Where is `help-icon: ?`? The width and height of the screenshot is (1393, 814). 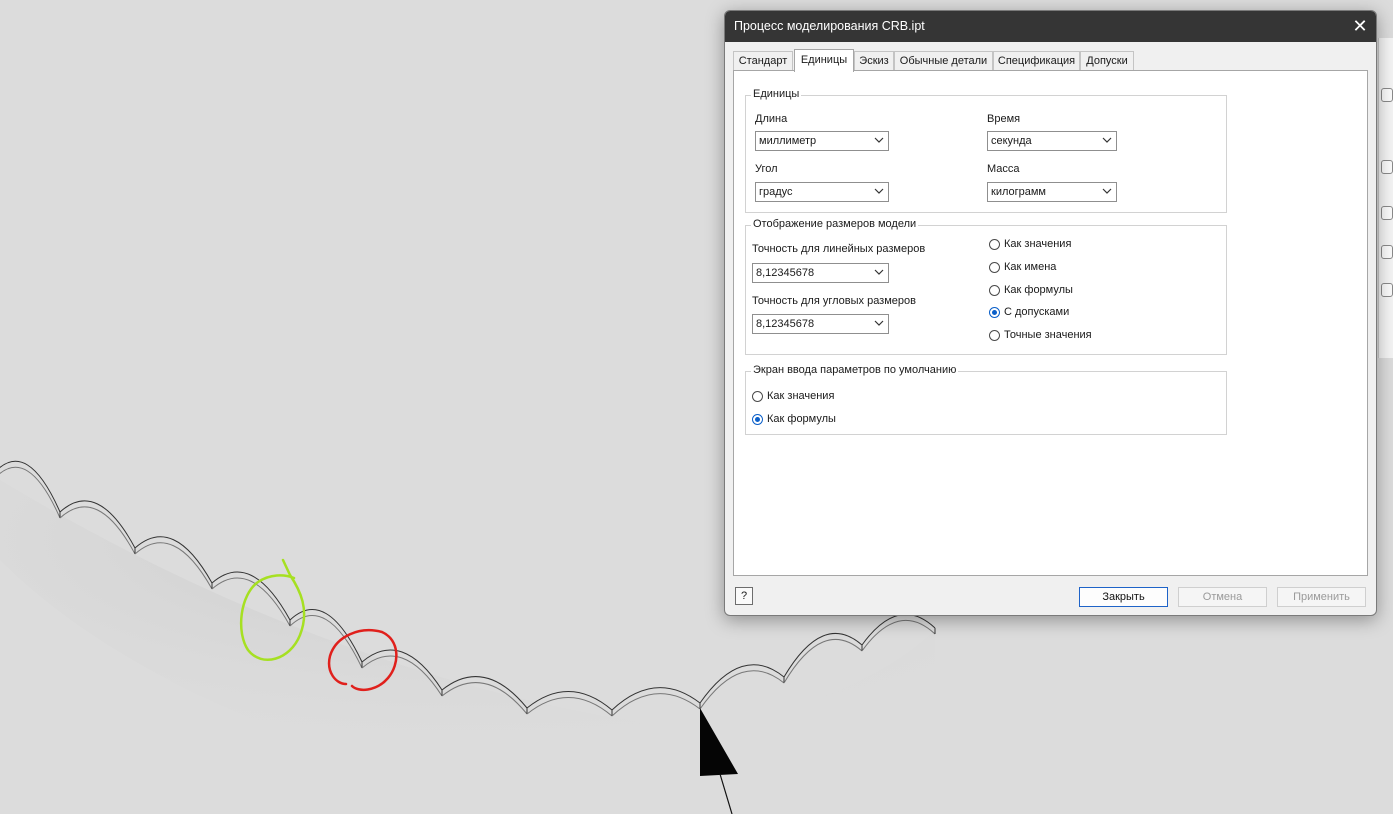
help-icon: ? is located at coordinates (744, 596).